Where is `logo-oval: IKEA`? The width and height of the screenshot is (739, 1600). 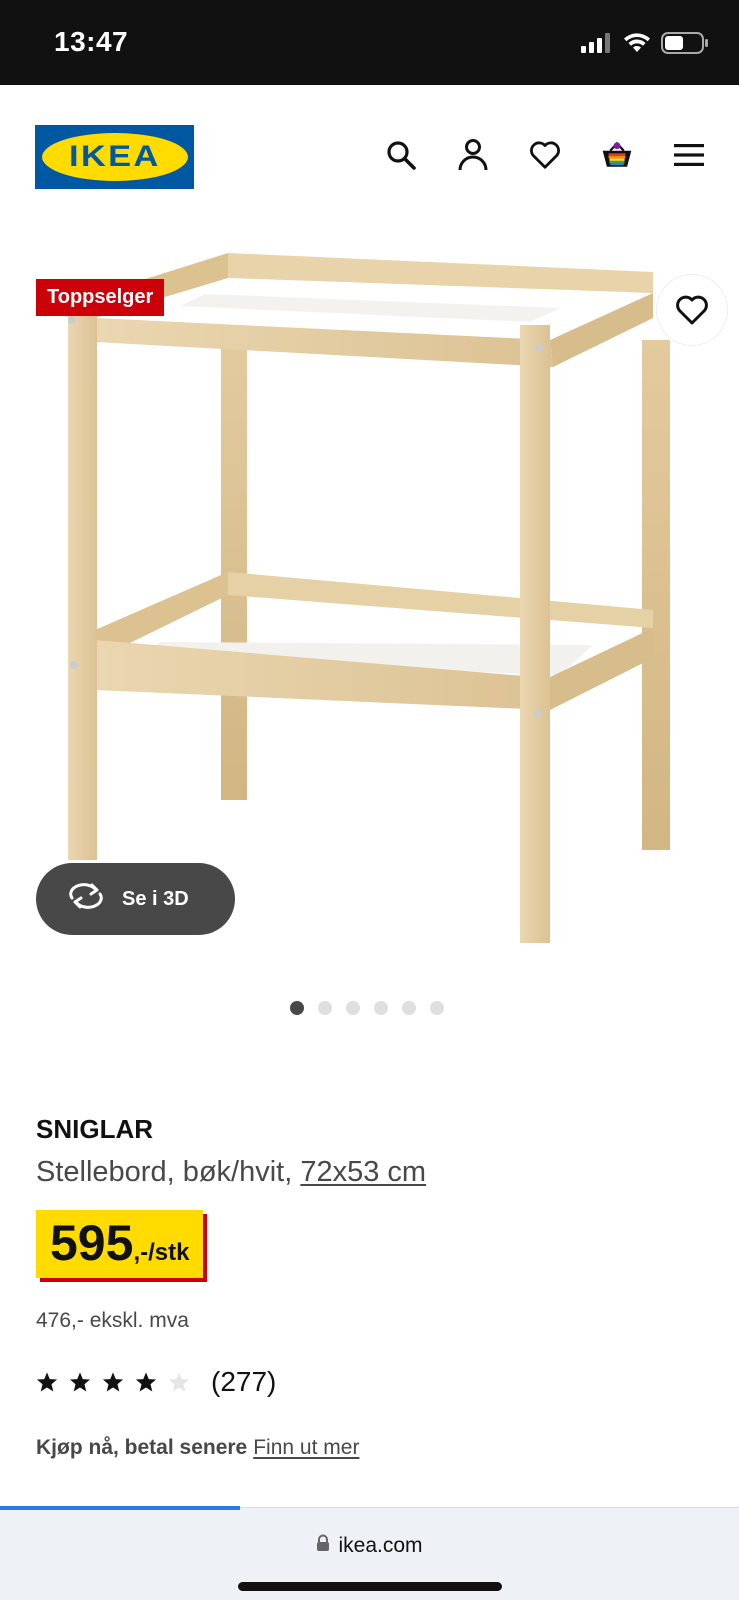 logo-oval: IKEA is located at coordinates (114, 157).